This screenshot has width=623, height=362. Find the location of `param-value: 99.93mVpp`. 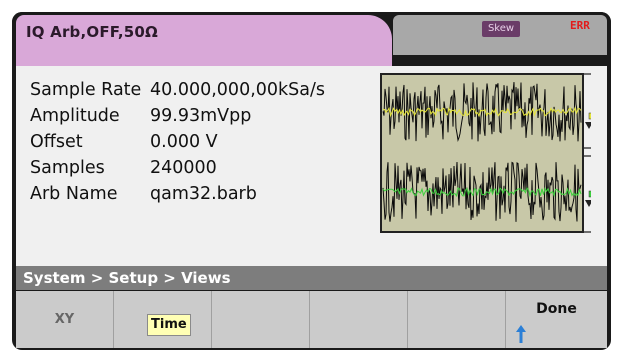

param-value: 99.93mVpp is located at coordinates (201, 116).